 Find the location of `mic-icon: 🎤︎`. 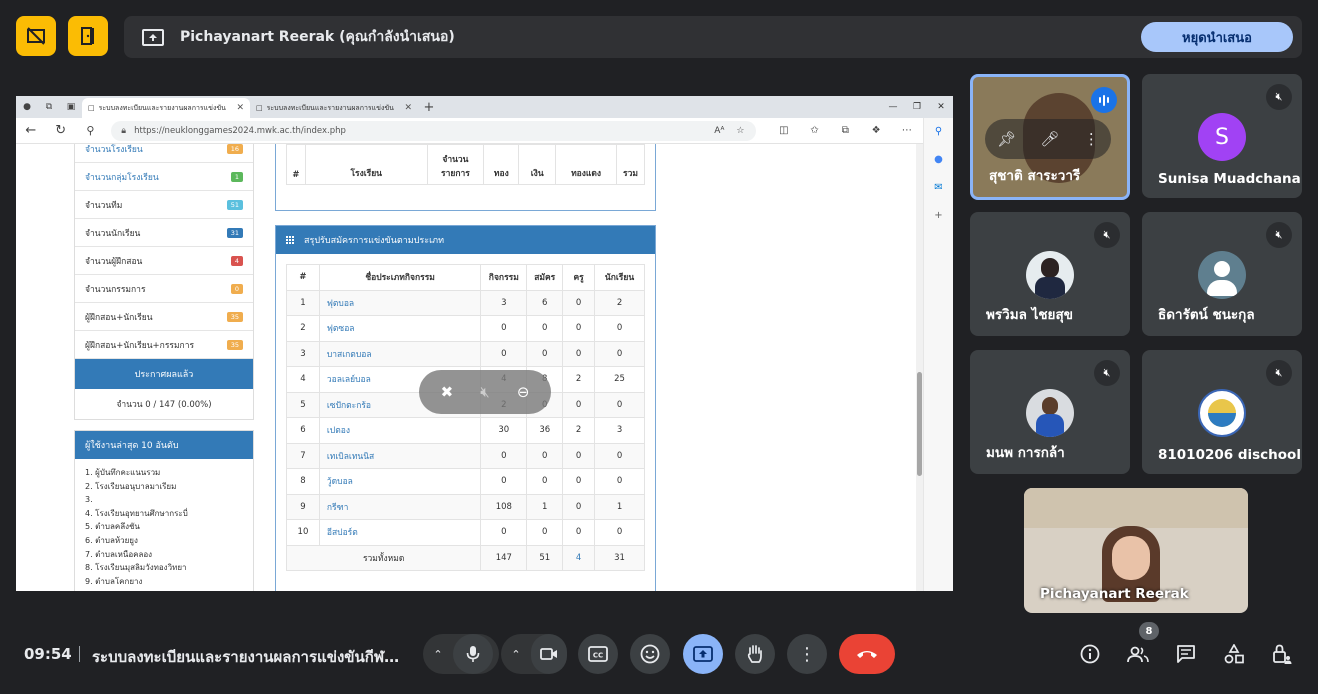

mic-icon: 🎤︎ is located at coordinates (1049, 139).